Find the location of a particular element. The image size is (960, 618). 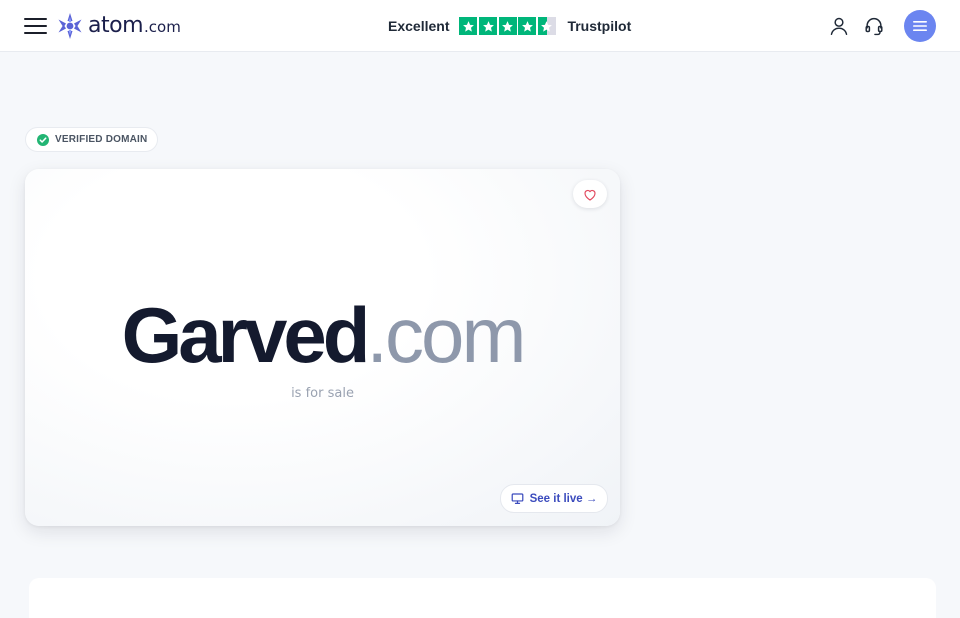

atom-logo: atom.com is located at coordinates (118, 26).